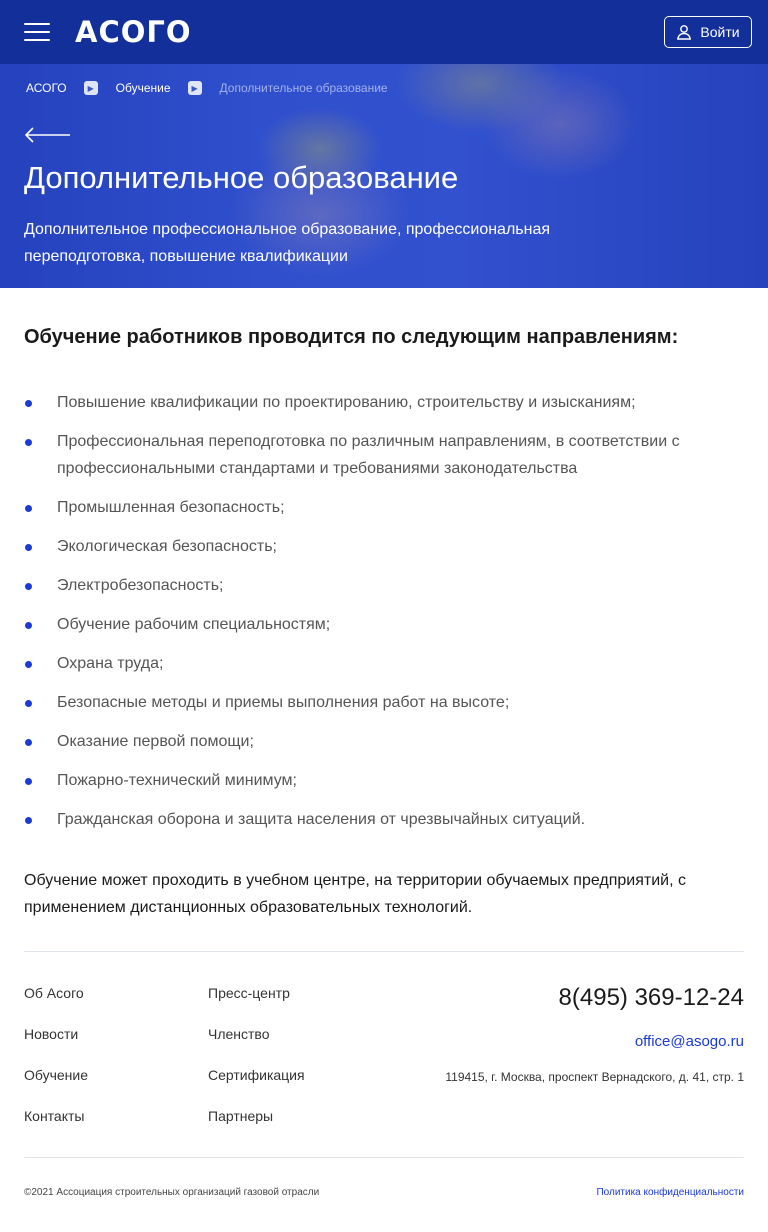 This screenshot has width=768, height=1232. What do you see at coordinates (143, 88) in the screenshot?
I see `breadcrumb-item-training: Обучение` at bounding box center [143, 88].